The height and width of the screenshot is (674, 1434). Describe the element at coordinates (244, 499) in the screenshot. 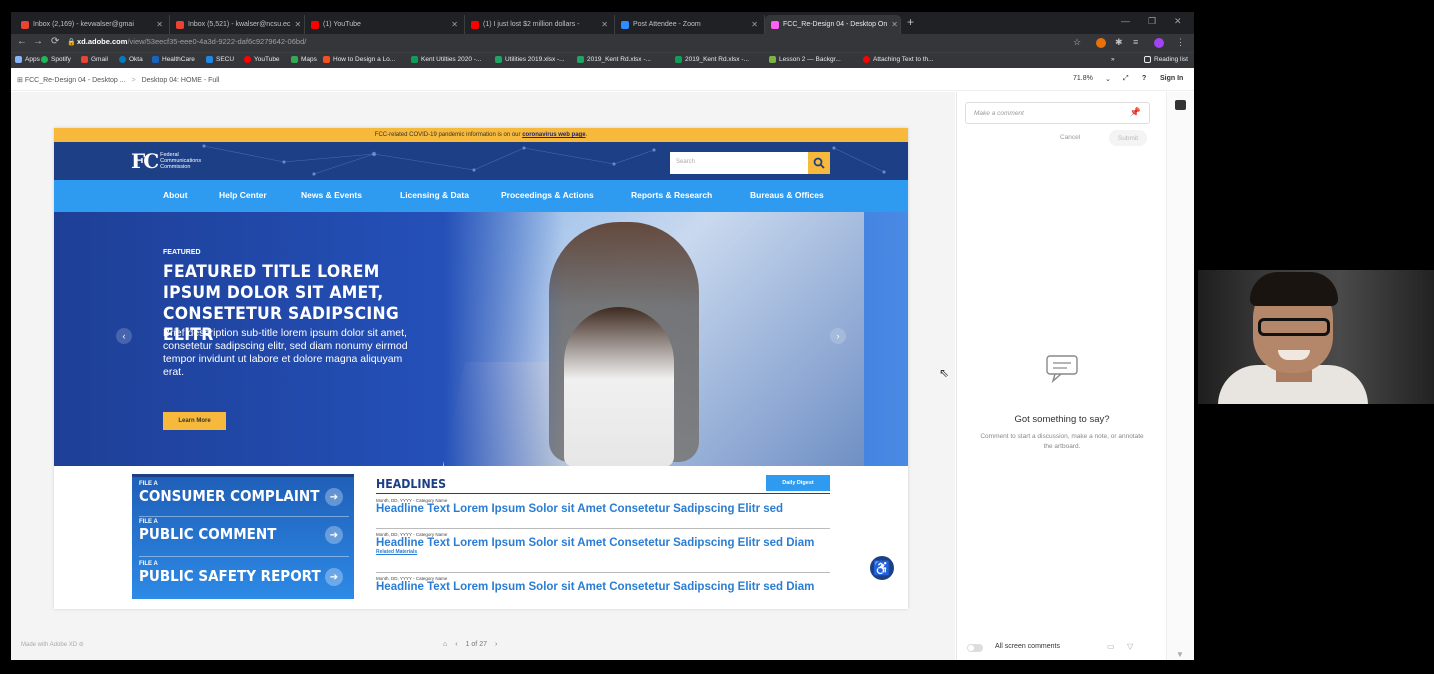

I see `file-consumer-complaint: FILE A CONSUMER COMPLAINT ➔` at that location.